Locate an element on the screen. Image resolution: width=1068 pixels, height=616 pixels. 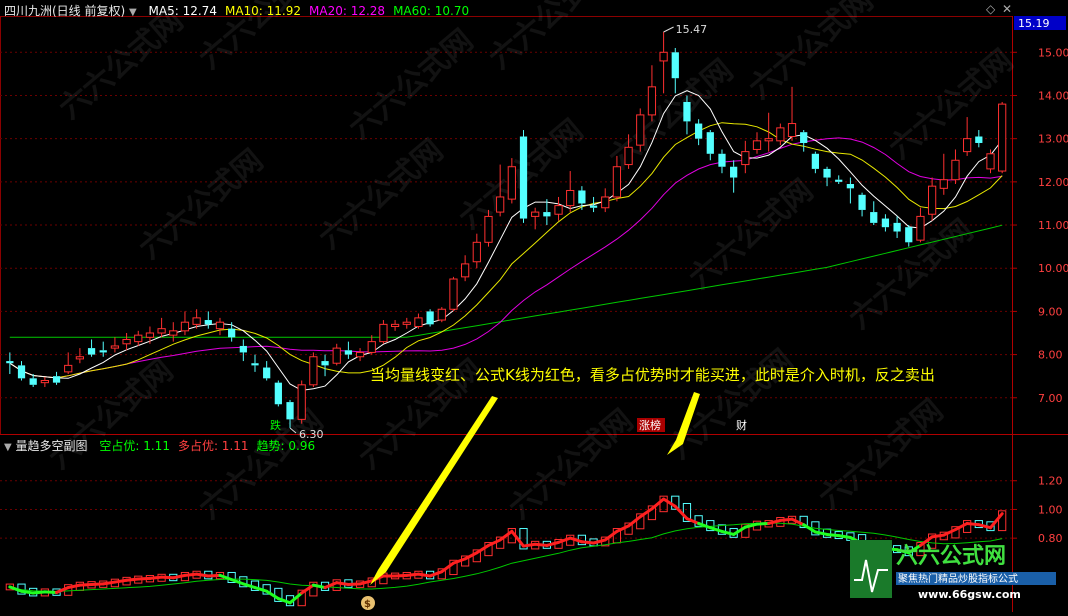
main-tick-label-6: 9.00 is located at coordinates (1050, 311).